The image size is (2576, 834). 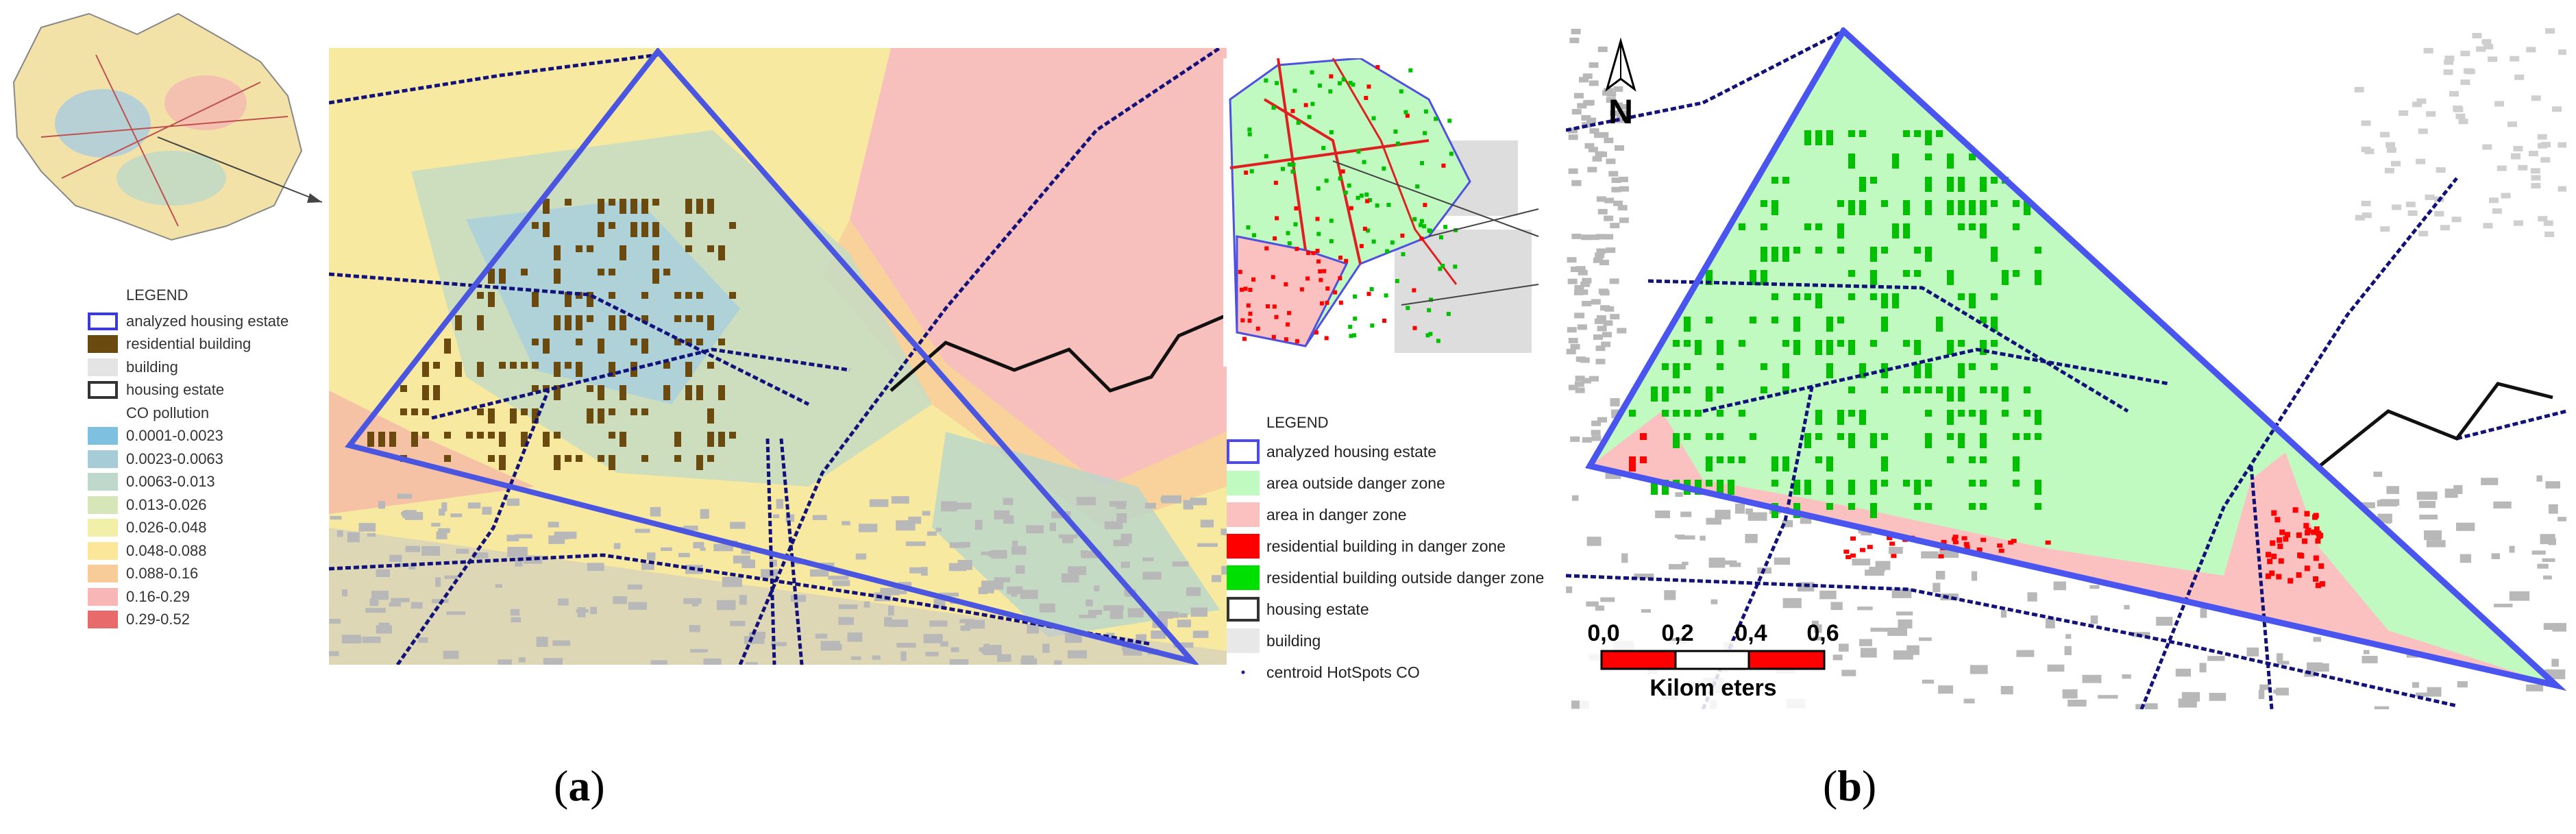 What do you see at coordinates (189, 551) in the screenshot?
I see `legend-item: 0.048-0.088` at bounding box center [189, 551].